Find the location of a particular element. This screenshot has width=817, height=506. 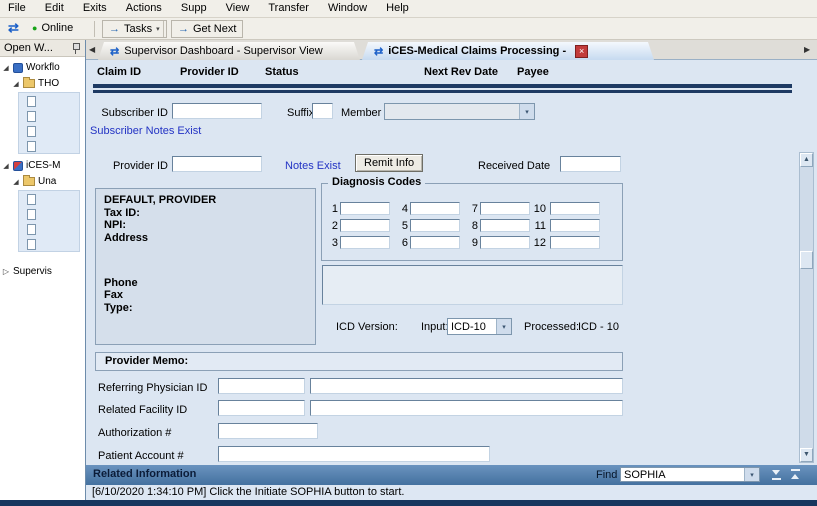

tree-doc-group is located at coordinates (49, 221).